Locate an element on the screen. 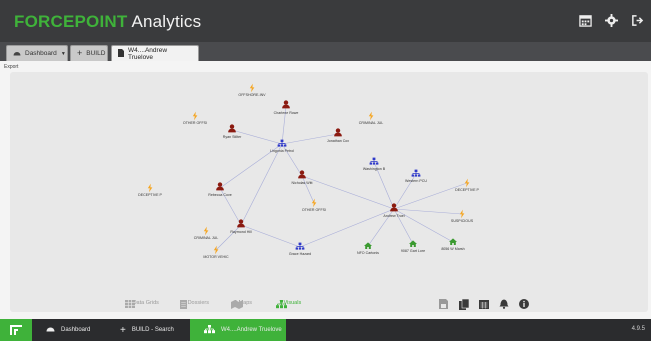 Image resolution: width=651 pixels, height=341 pixels. brand-rest: Analytics is located at coordinates (164, 21).